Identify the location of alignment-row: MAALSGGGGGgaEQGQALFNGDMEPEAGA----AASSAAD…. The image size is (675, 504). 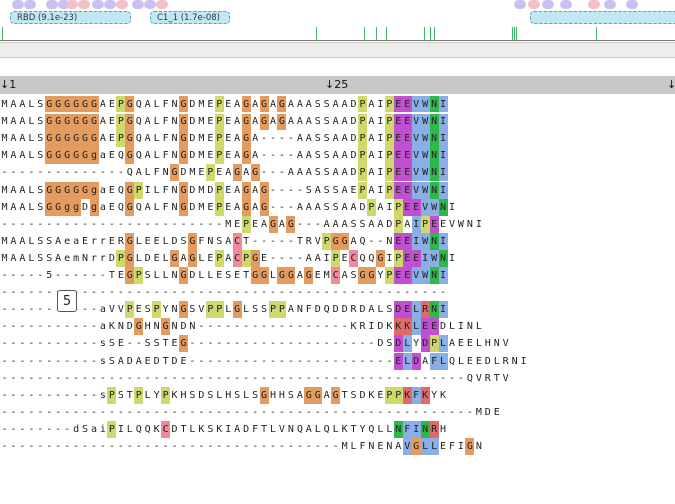
(337, 156).